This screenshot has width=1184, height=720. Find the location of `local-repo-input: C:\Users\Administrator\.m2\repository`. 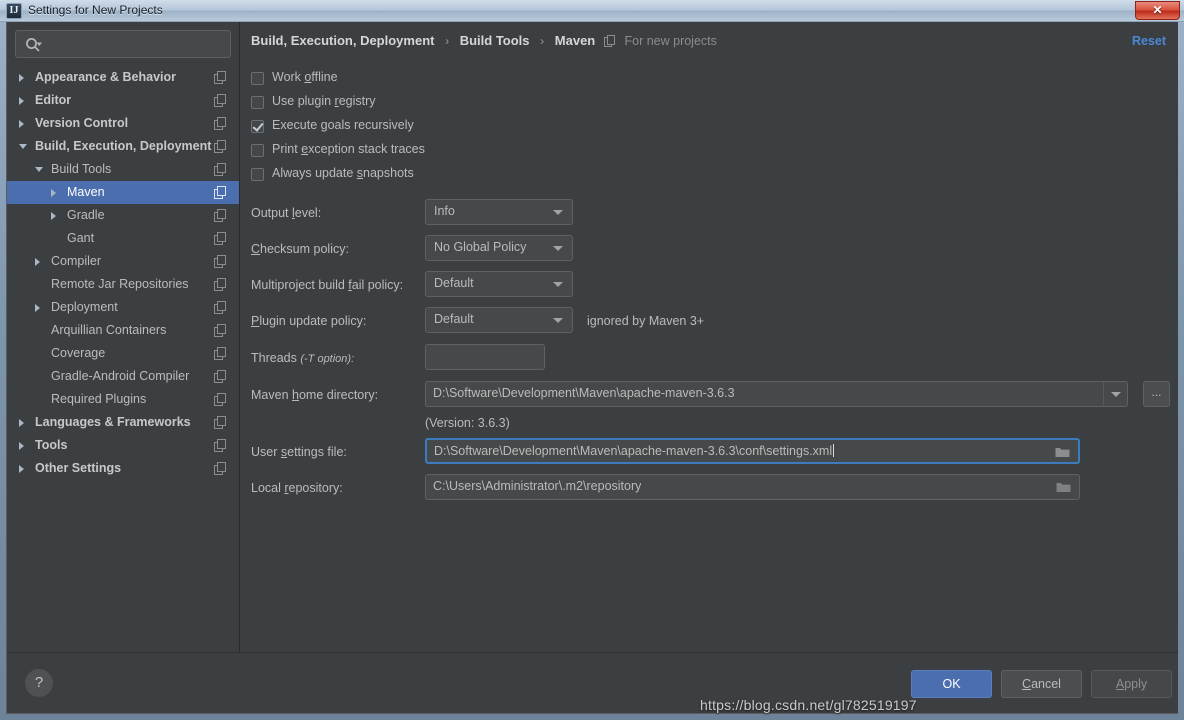

local-repo-input: C:\Users\Administrator\.m2\repository is located at coordinates (752, 487).